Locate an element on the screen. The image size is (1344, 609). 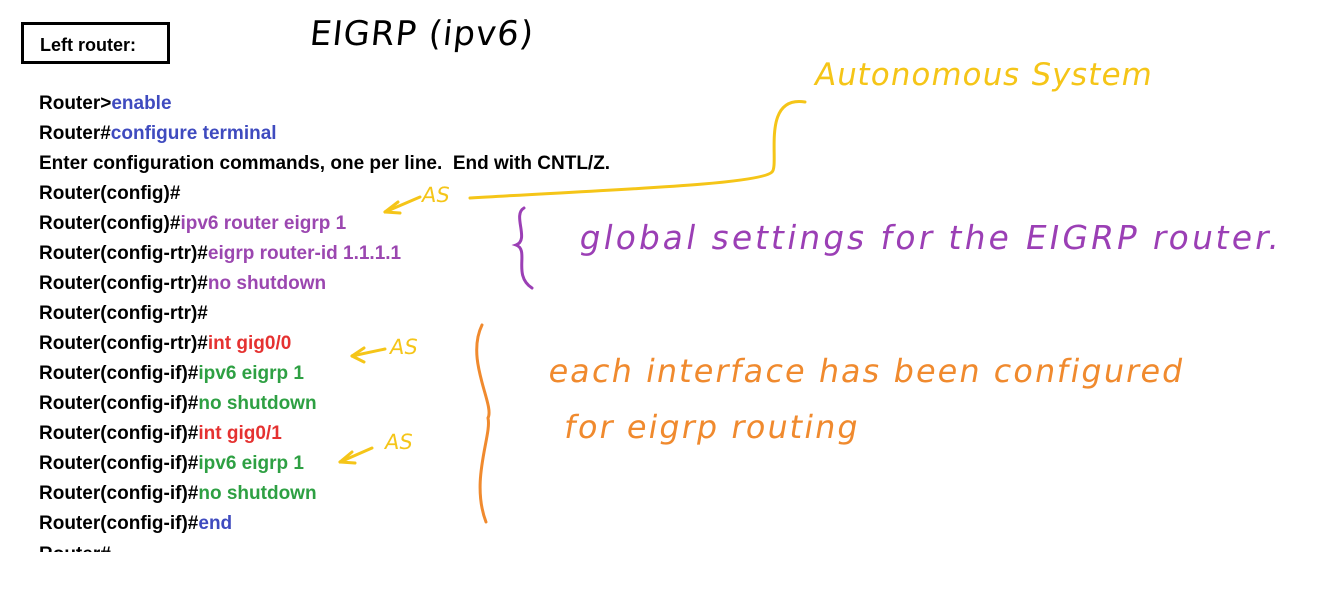
orange-brace is located at coordinates (483, 423).